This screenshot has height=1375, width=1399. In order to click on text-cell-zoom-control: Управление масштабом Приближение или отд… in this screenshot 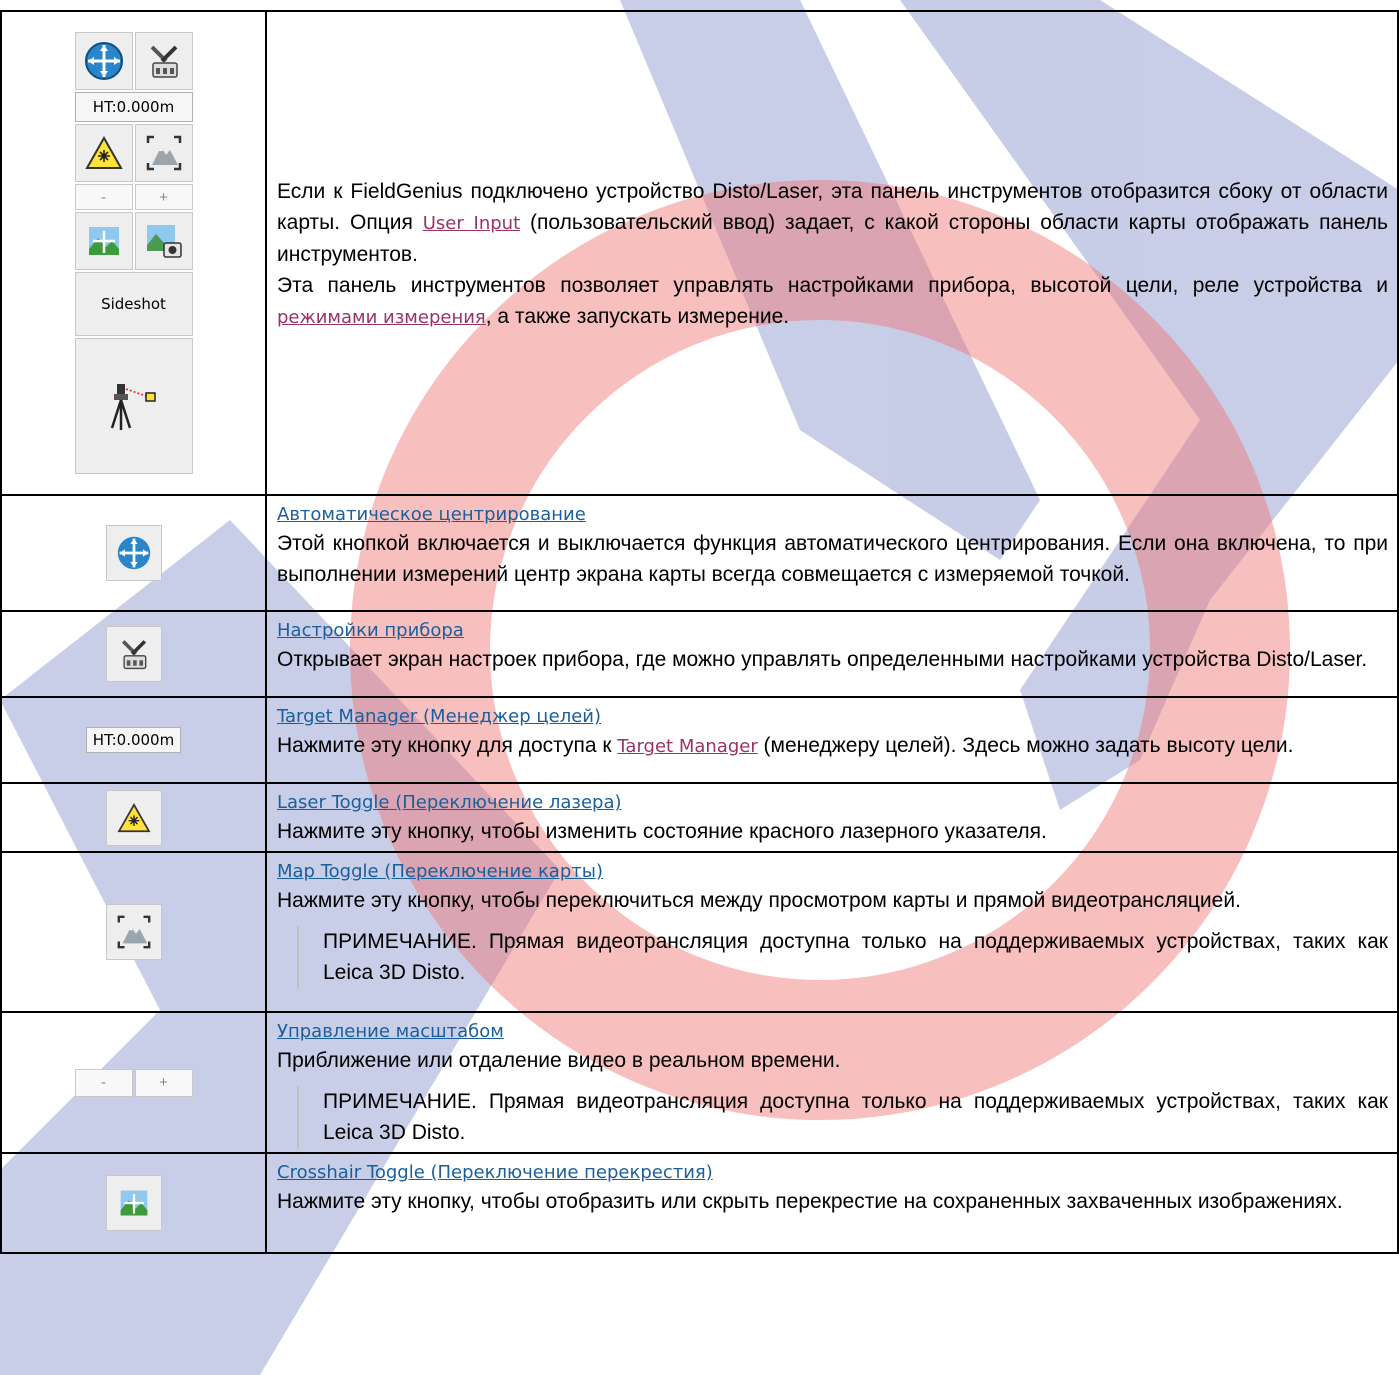, I will do `click(832, 1082)`.